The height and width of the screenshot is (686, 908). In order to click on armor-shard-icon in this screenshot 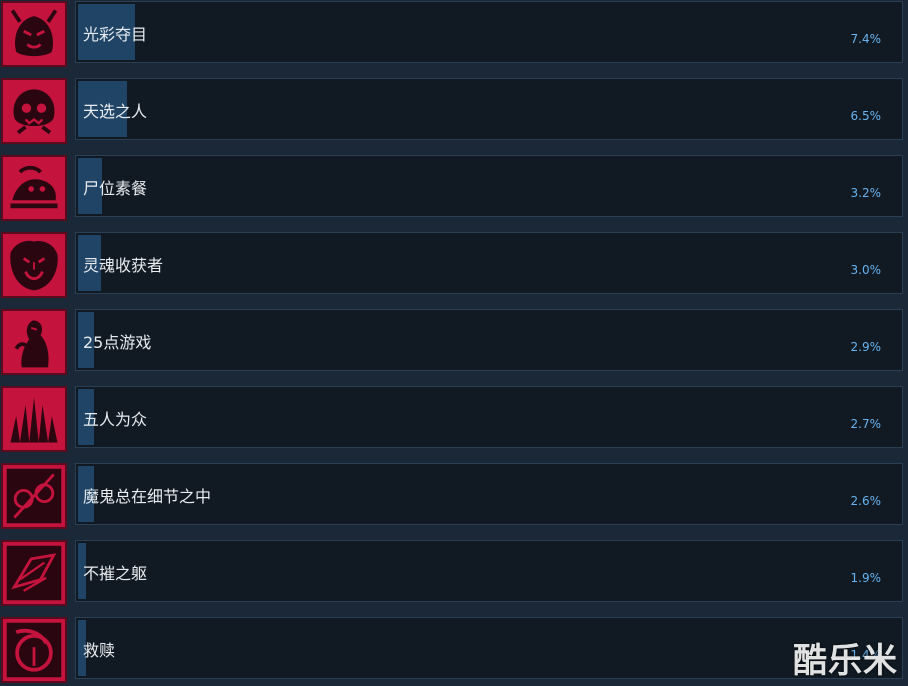, I will do `click(34, 573)`.